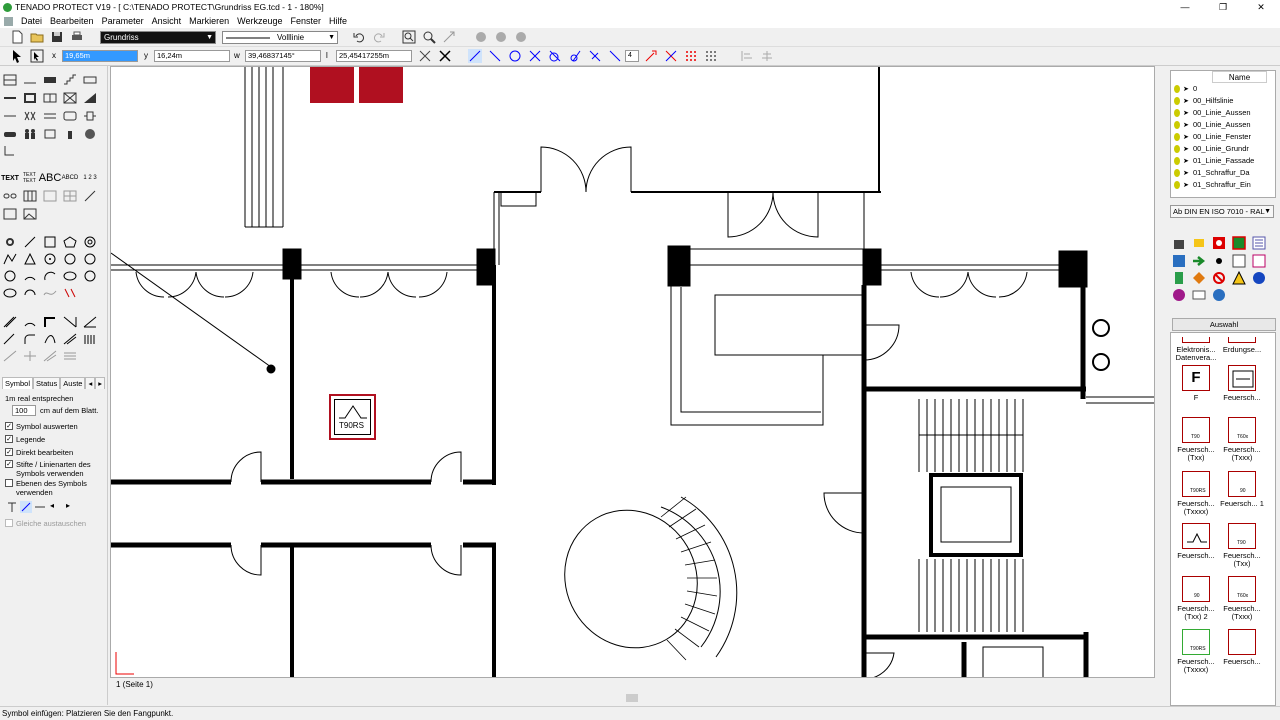 This screenshot has width=1280, height=720. Describe the element at coordinates (1219, 261) in the screenshot. I see `assembly-point-icon` at that location.